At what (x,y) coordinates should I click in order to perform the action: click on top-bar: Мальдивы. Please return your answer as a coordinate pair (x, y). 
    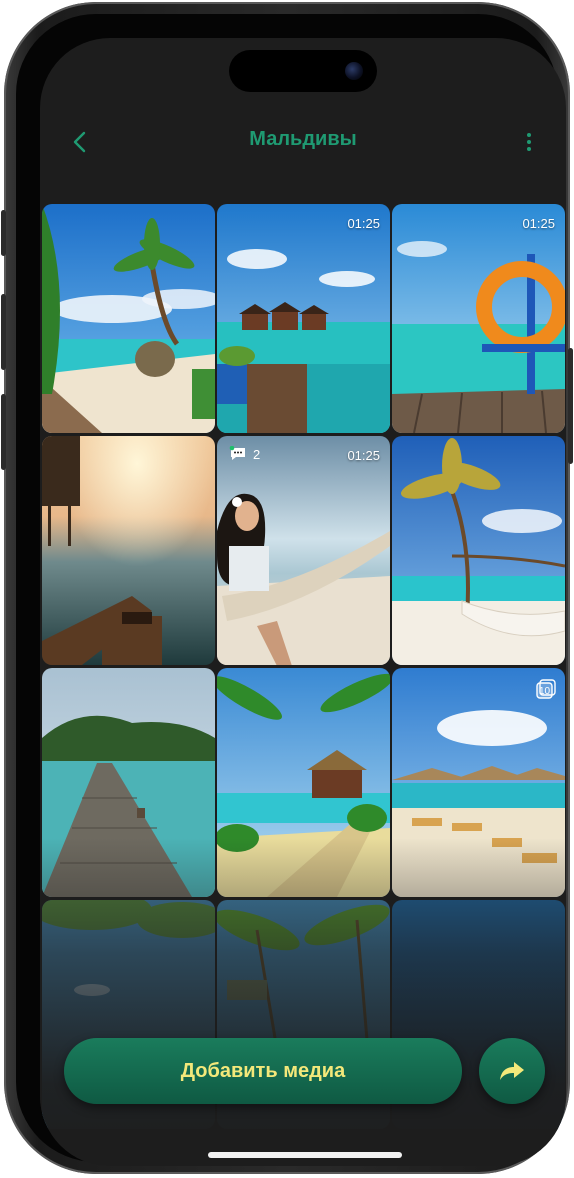
    Looking at the image, I should click on (303, 142).